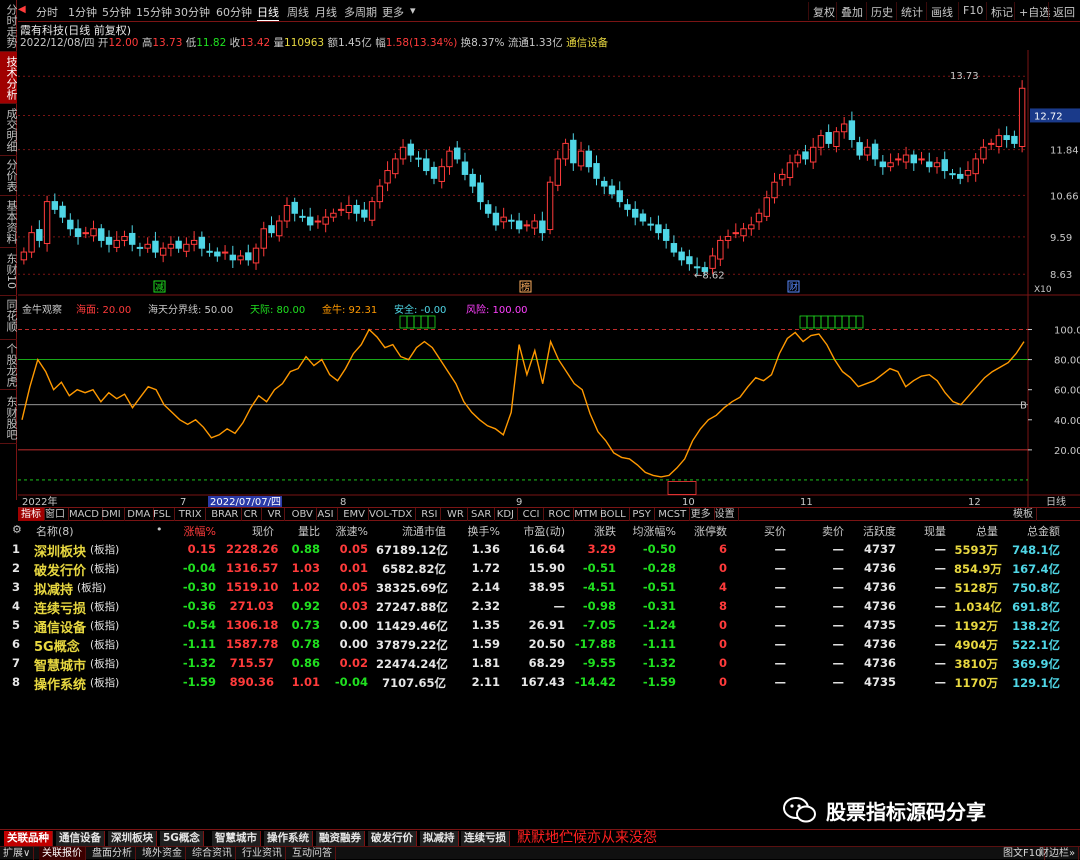 This screenshot has height=860, width=1080. I want to click on indicator-tab-0: 指标, so click(31, 514).